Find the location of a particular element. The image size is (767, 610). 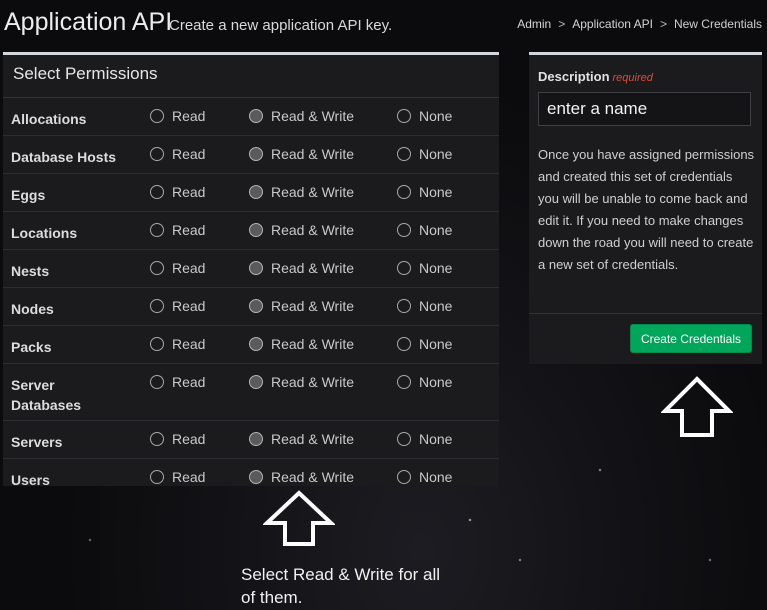

permission-name: Server Databases is located at coordinates (46, 395).